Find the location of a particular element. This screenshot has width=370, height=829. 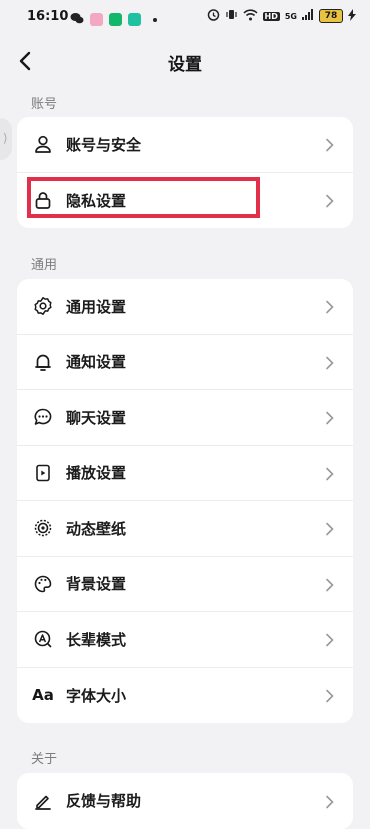

about-settings-card: 反馈与帮助 is located at coordinates (185, 801).